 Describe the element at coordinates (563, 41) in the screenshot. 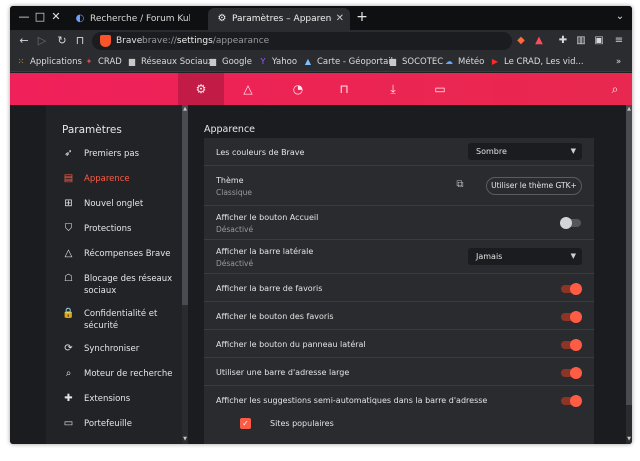

I see `extensions-icon: ✚` at that location.